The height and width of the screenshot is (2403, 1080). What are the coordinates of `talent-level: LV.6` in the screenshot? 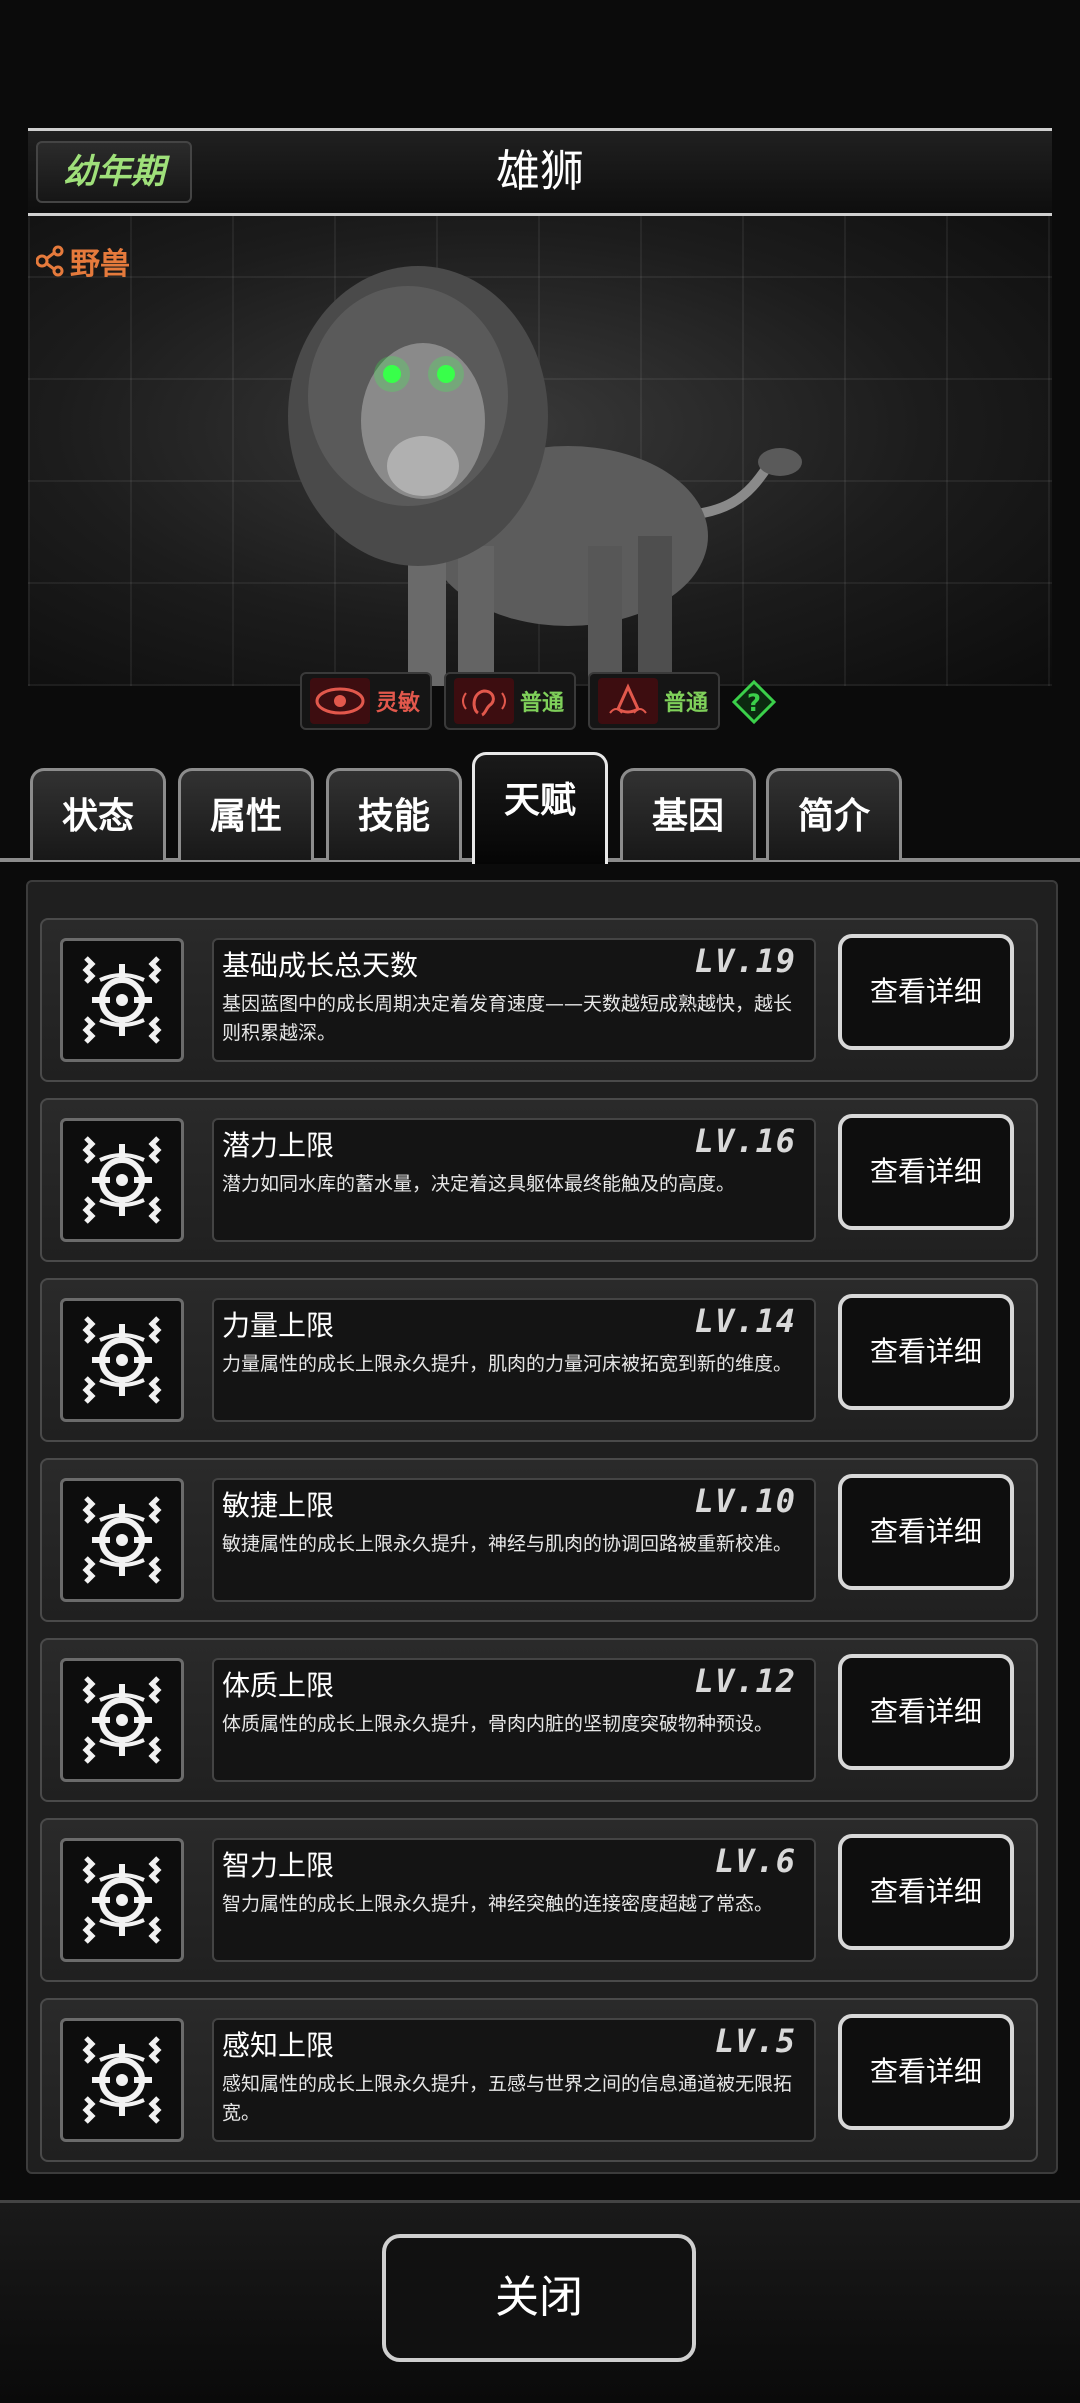 It's located at (755, 1861).